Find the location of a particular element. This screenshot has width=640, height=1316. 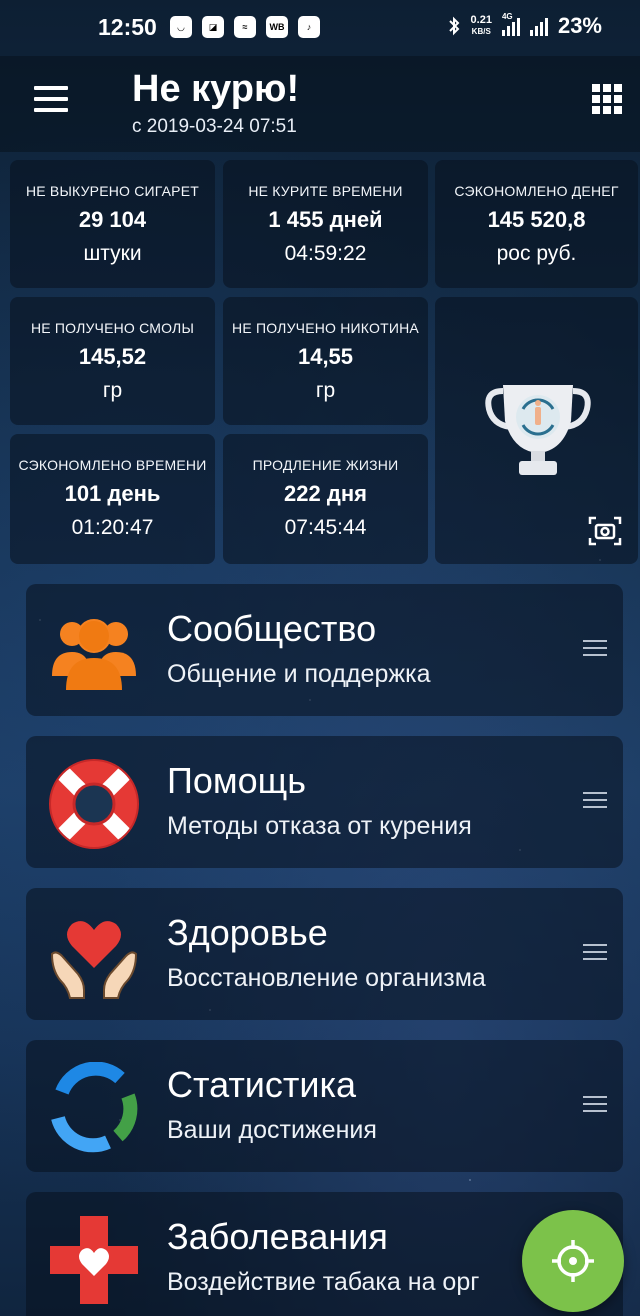

menu-item-title: Заболевания is located at coordinates (277, 1236).